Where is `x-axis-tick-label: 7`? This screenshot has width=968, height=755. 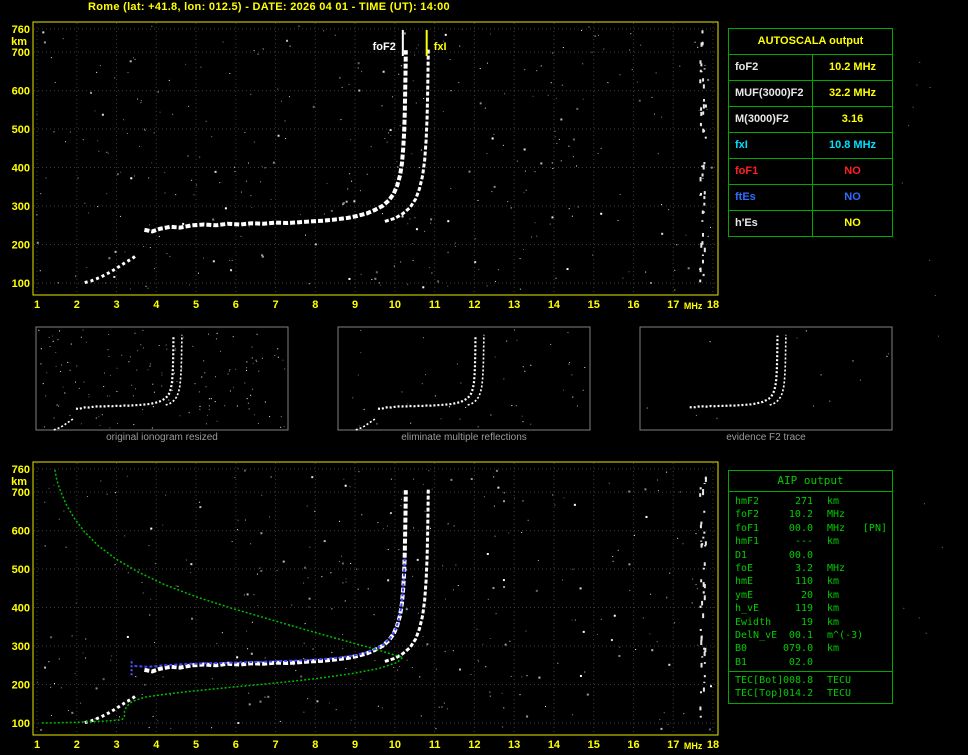
x-axis-tick-label: 7 is located at coordinates (276, 745).